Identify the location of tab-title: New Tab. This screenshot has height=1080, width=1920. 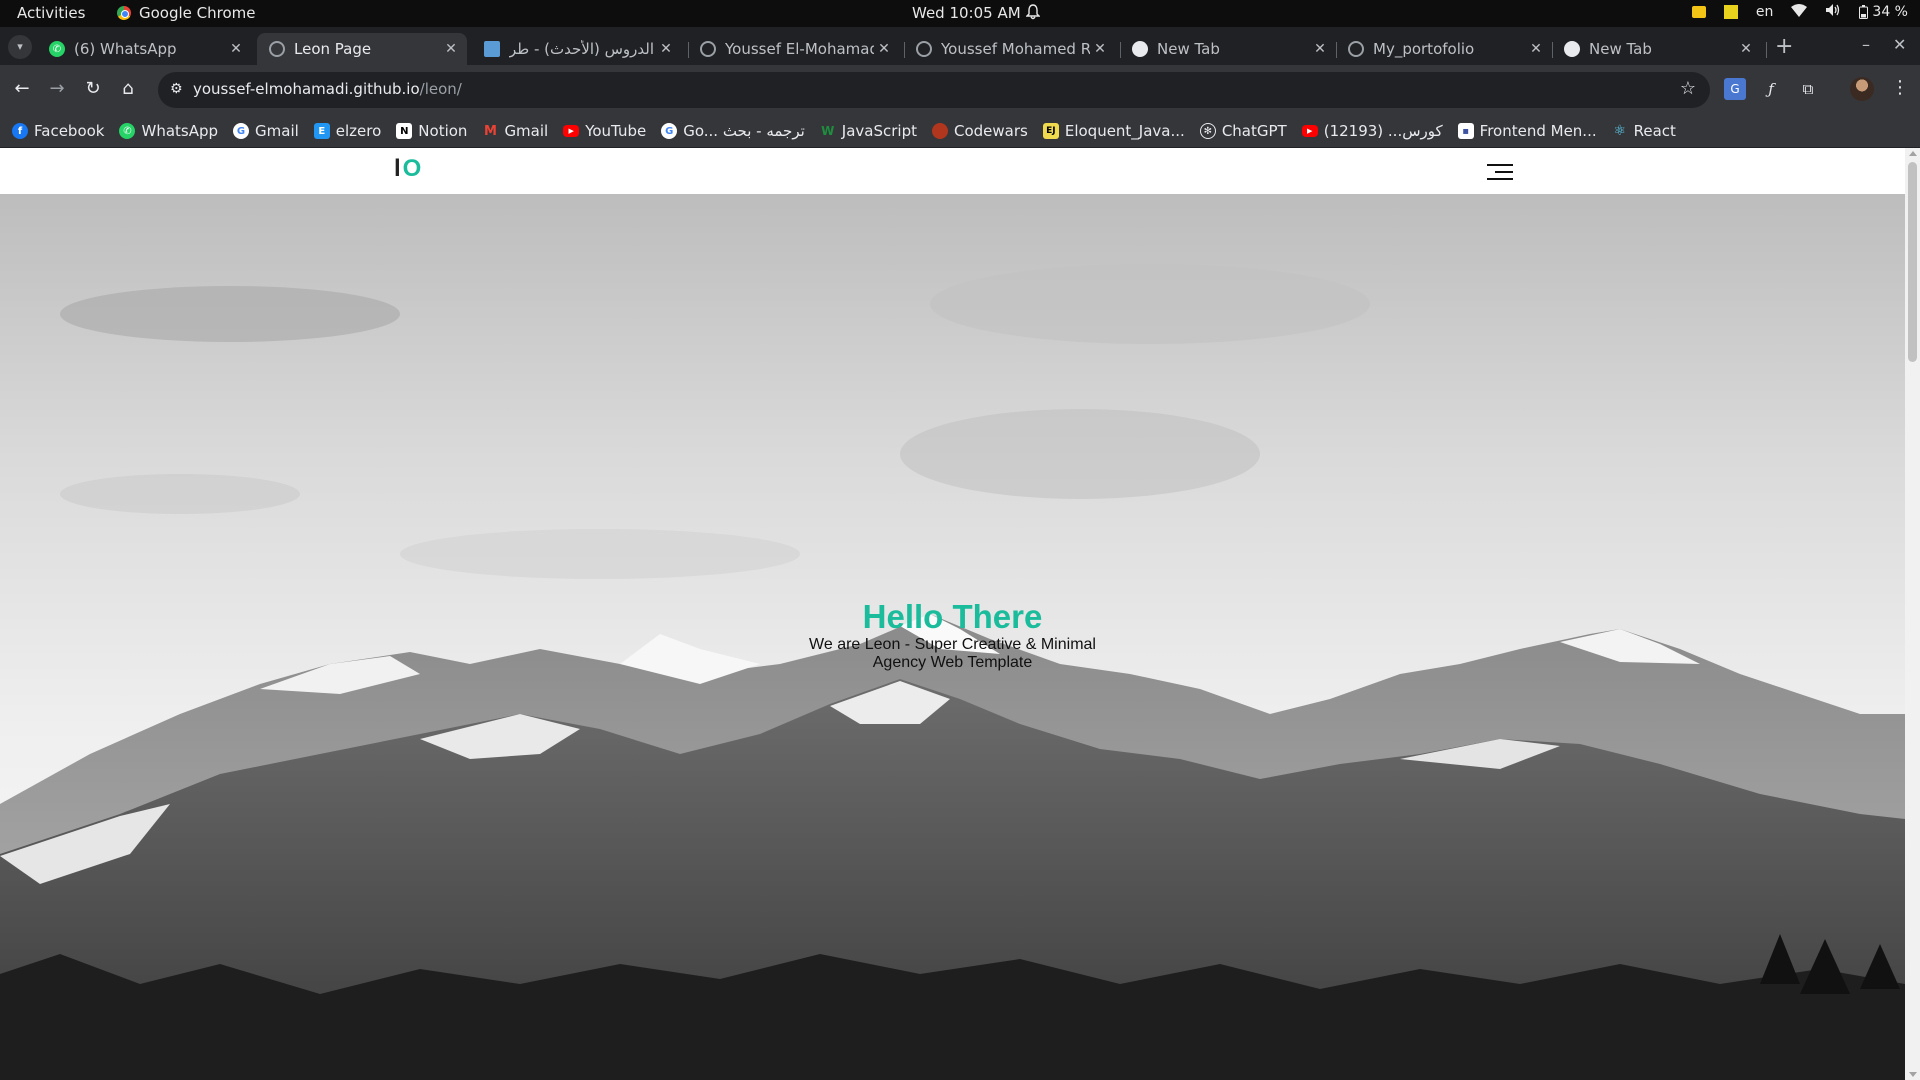
(1188, 49).